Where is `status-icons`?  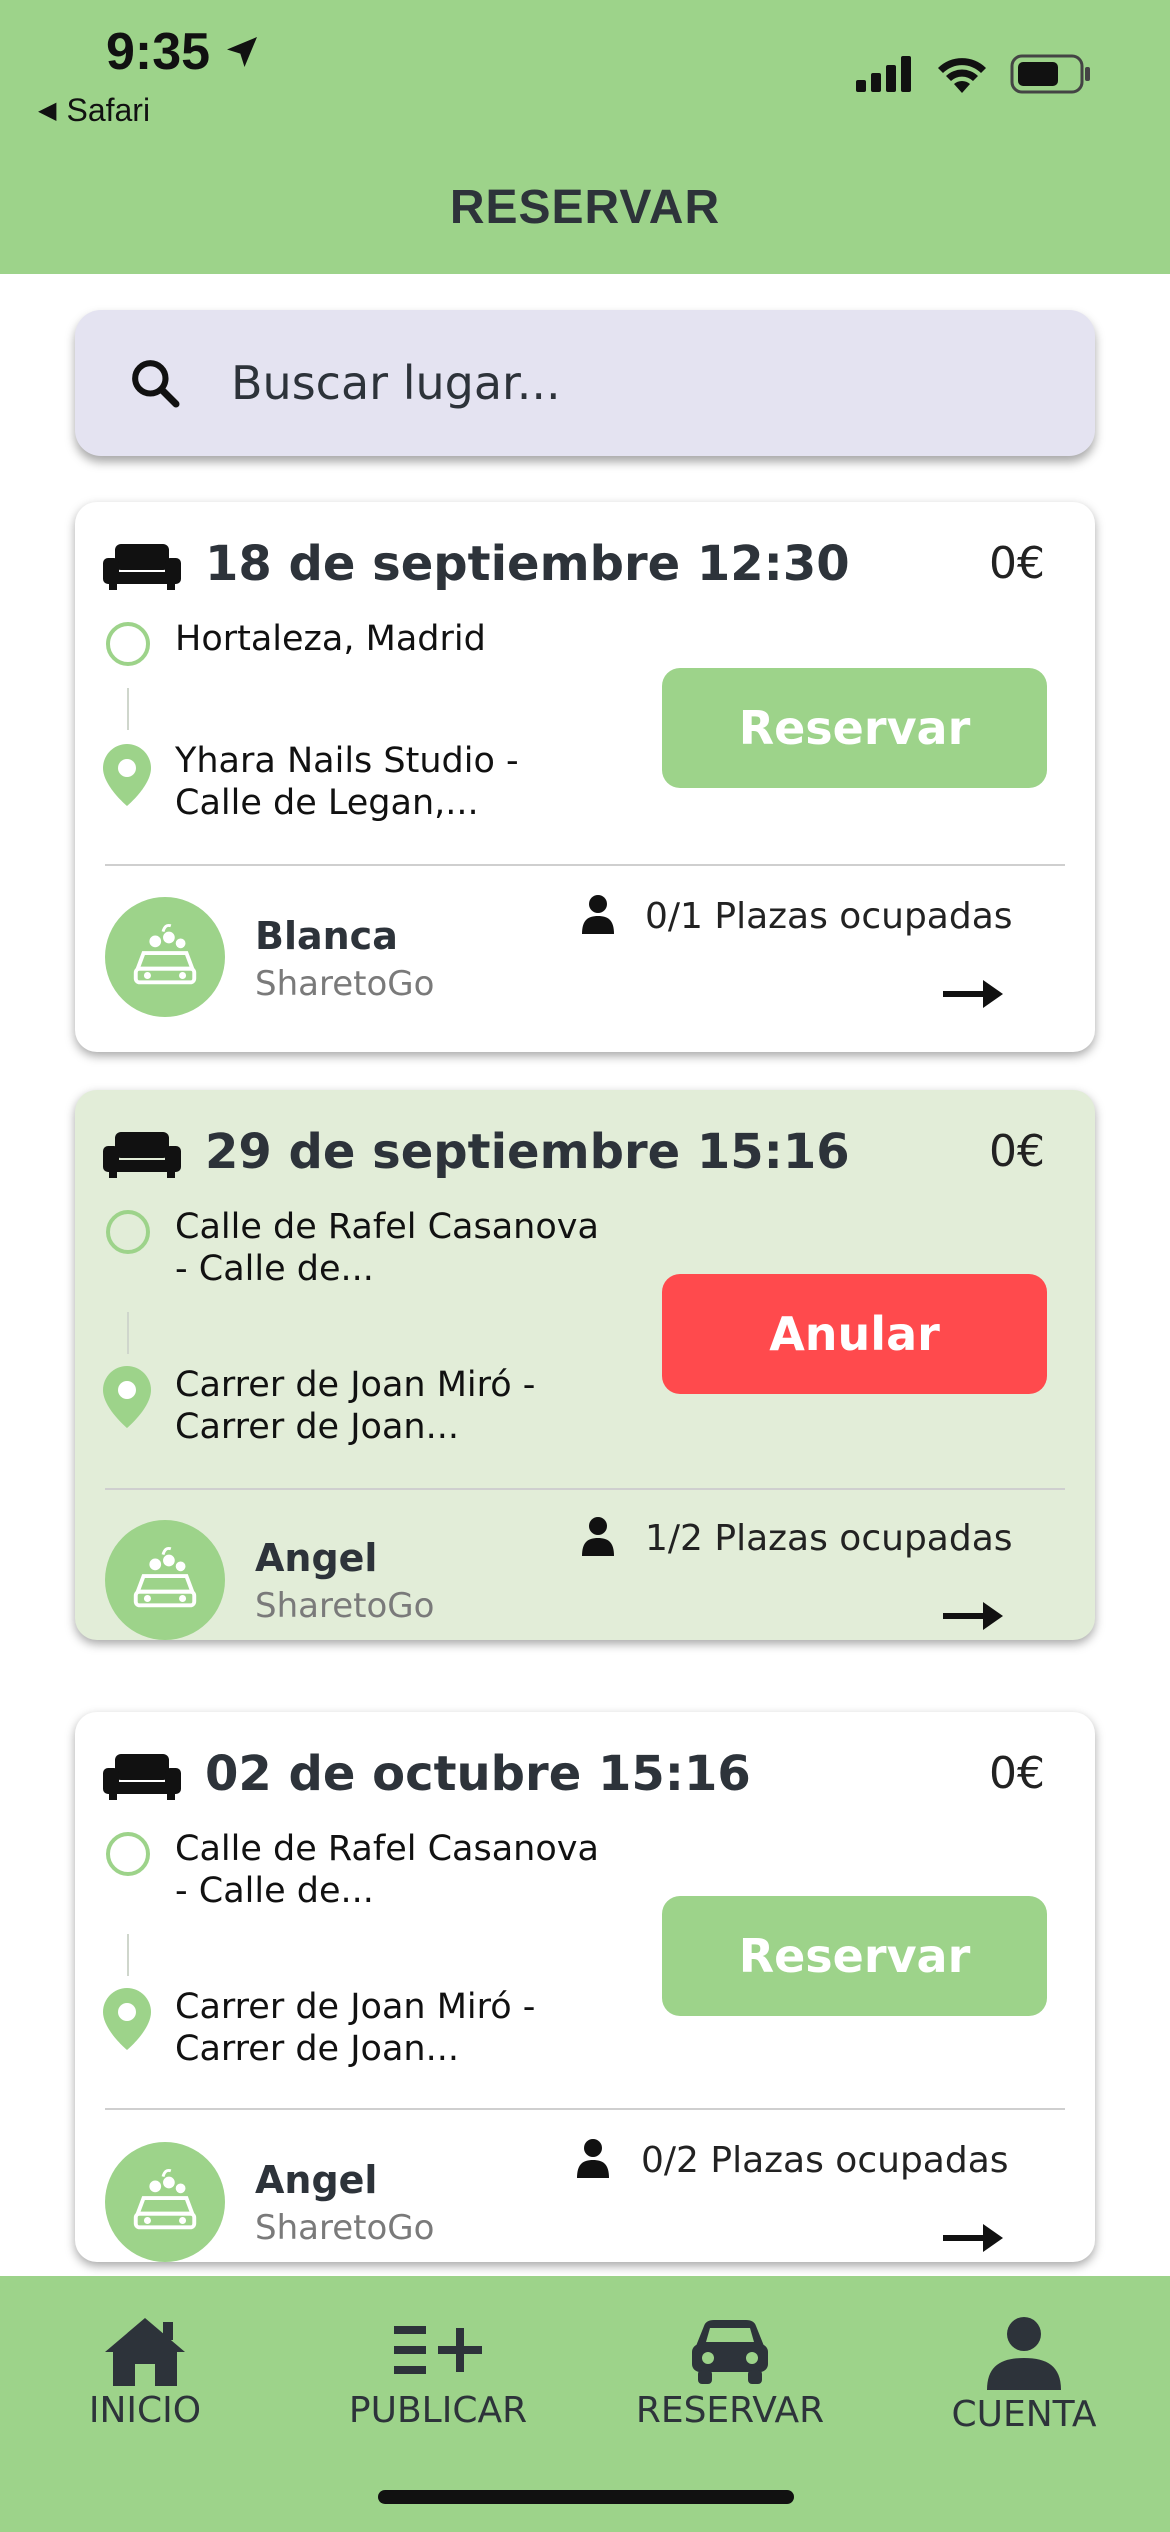
status-icons is located at coordinates (974, 74).